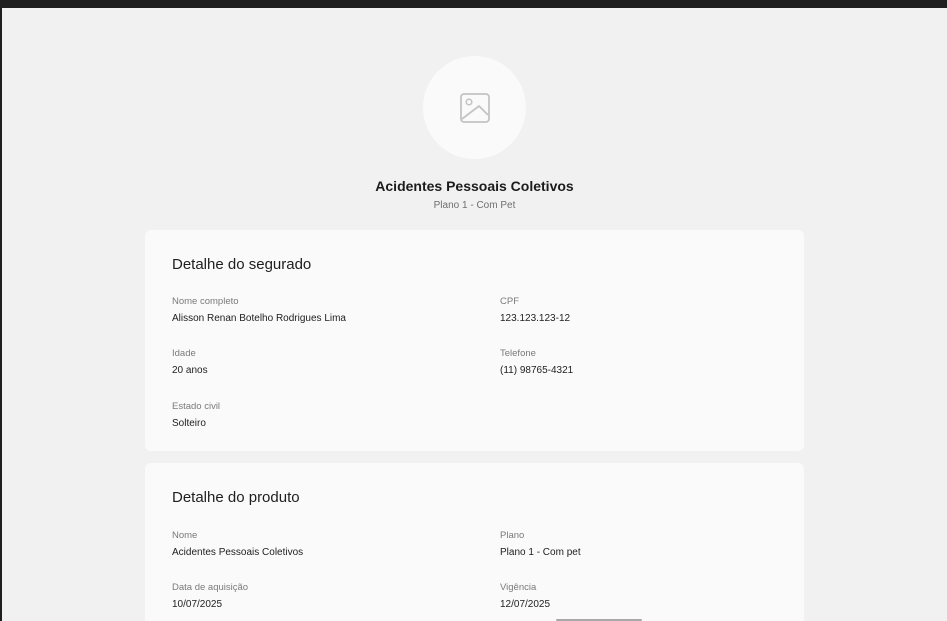 This screenshot has height=621, width=947. I want to click on field-validity: Vigência 12/07/2025, so click(525, 596).